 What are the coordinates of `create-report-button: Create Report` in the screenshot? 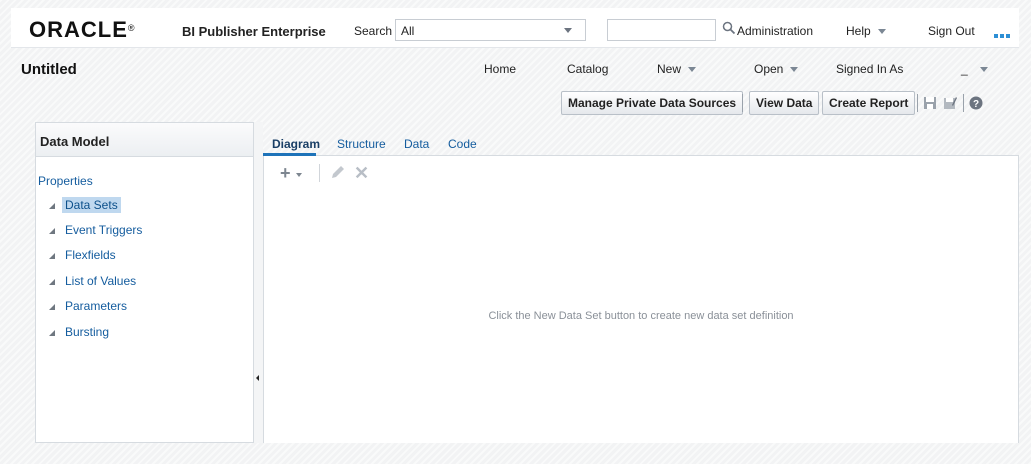 It's located at (869, 103).